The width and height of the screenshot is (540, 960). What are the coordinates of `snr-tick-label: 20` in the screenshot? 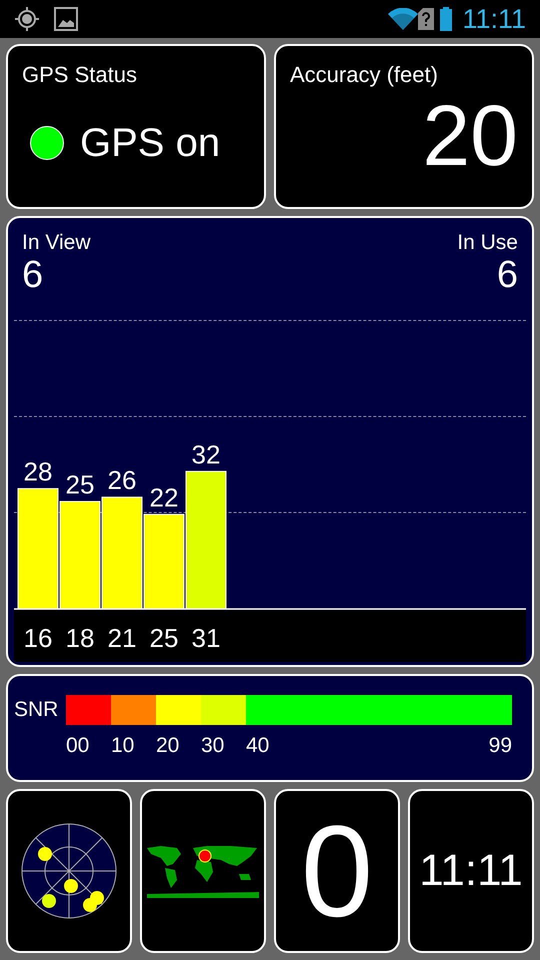 It's located at (168, 745).